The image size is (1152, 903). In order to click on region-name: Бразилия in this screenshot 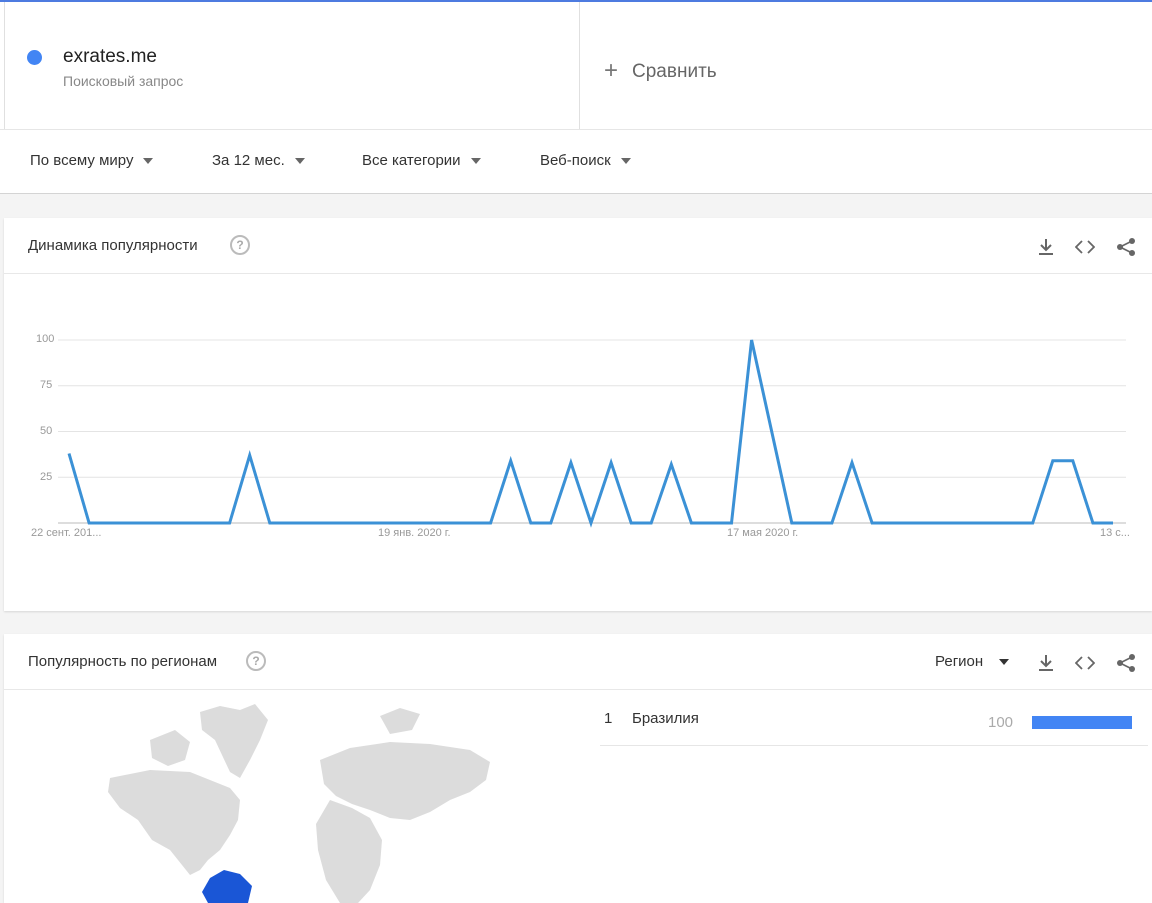, I will do `click(665, 718)`.